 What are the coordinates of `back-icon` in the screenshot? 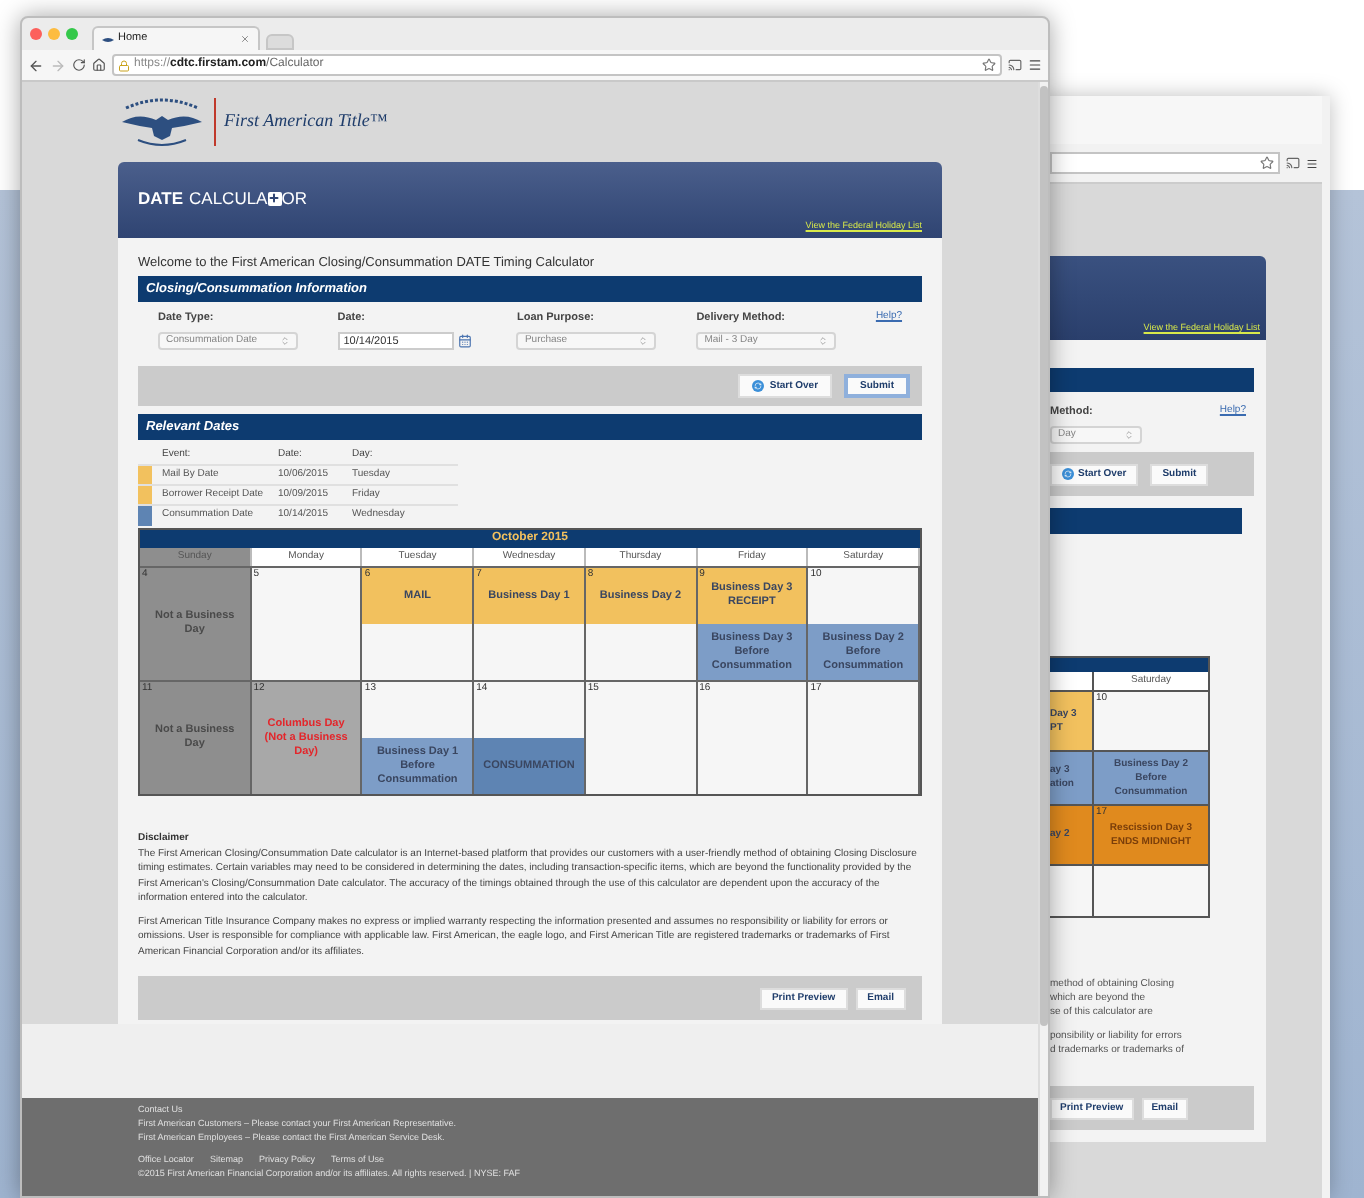 It's located at (36, 65).